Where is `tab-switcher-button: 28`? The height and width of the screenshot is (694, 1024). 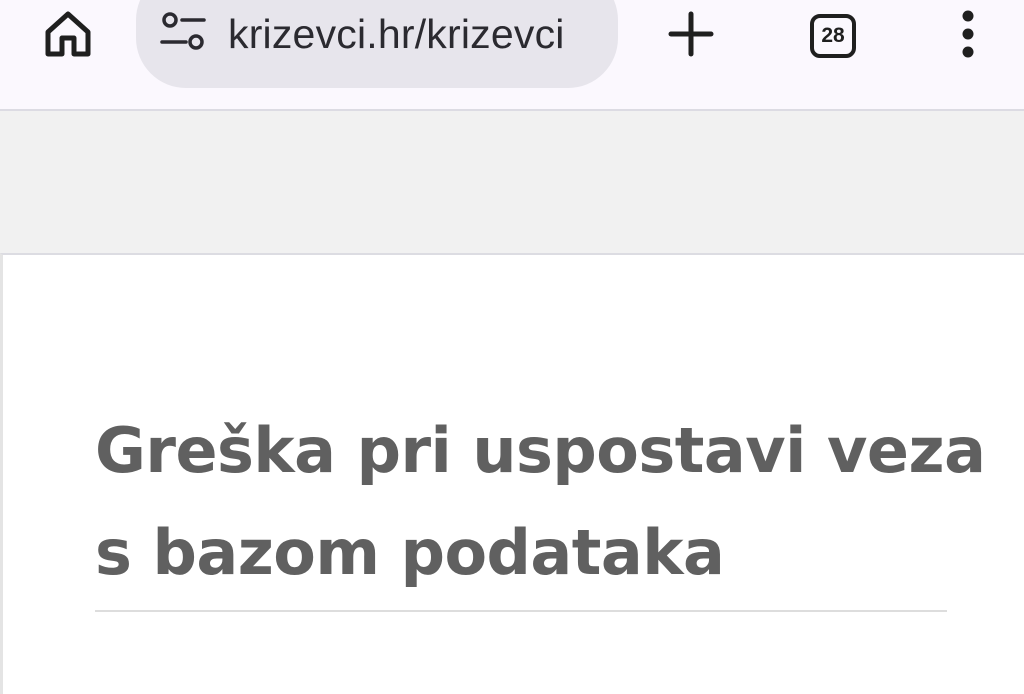 tab-switcher-button: 28 is located at coordinates (833, 34).